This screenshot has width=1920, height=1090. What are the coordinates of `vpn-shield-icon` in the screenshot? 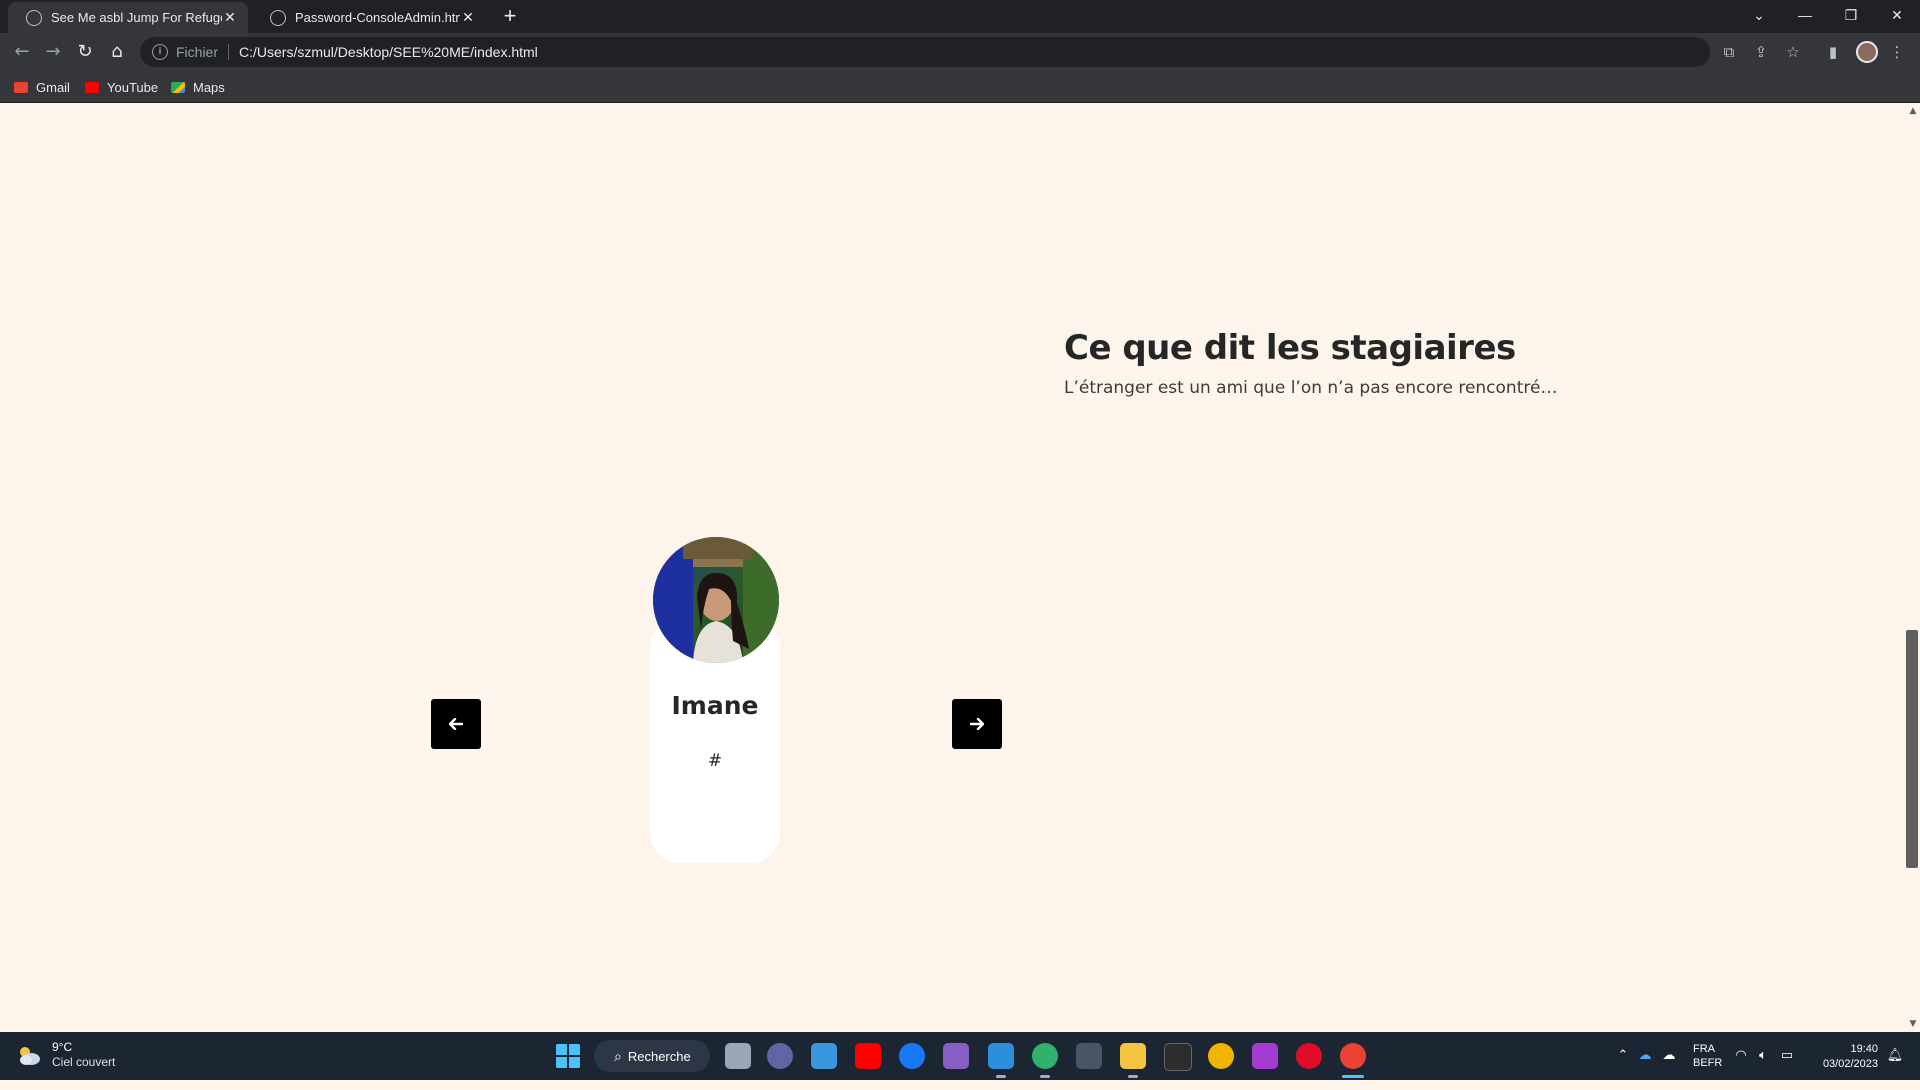 It's located at (1221, 1056).